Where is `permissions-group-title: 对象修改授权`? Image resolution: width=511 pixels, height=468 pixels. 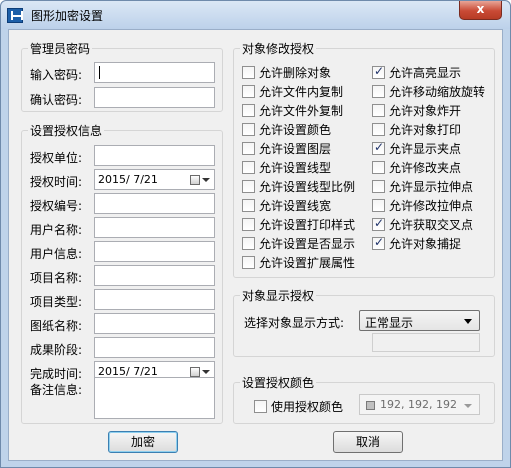 permissions-group-title: 对象修改授权 is located at coordinates (278, 48).